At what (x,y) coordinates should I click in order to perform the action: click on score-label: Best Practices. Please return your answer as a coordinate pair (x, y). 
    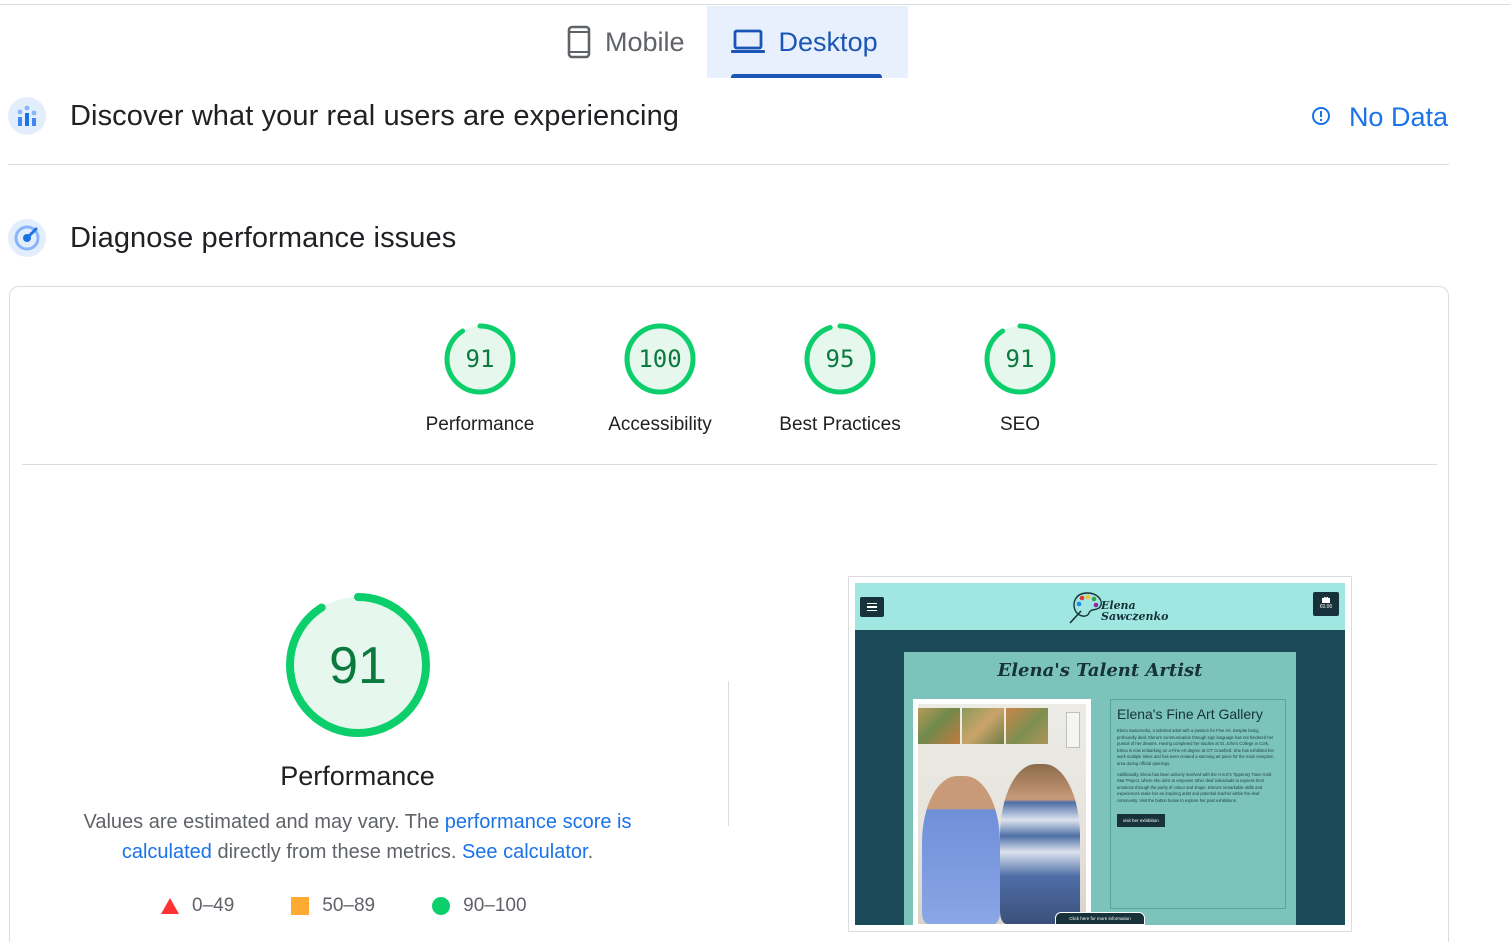
    Looking at the image, I should click on (840, 424).